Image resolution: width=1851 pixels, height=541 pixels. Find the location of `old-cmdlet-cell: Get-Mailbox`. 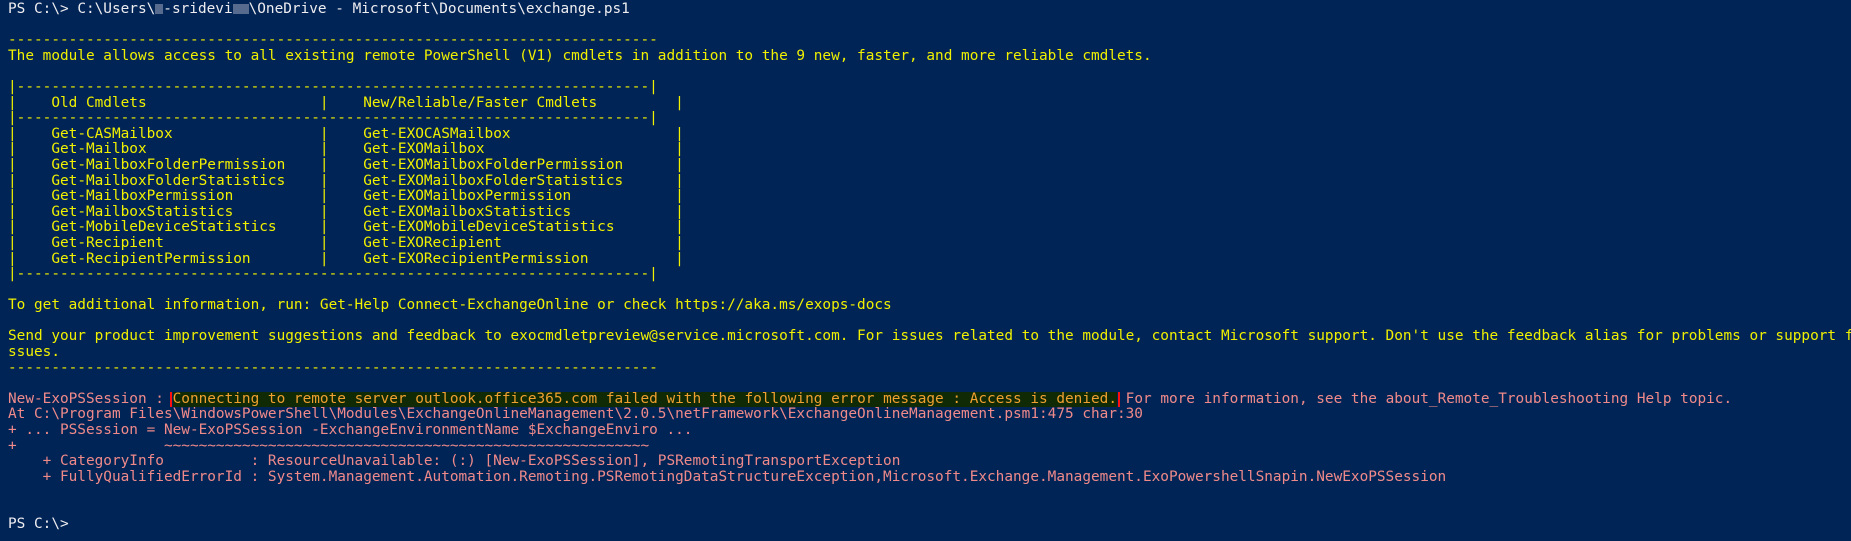

old-cmdlet-cell: Get-Mailbox is located at coordinates (99, 150).